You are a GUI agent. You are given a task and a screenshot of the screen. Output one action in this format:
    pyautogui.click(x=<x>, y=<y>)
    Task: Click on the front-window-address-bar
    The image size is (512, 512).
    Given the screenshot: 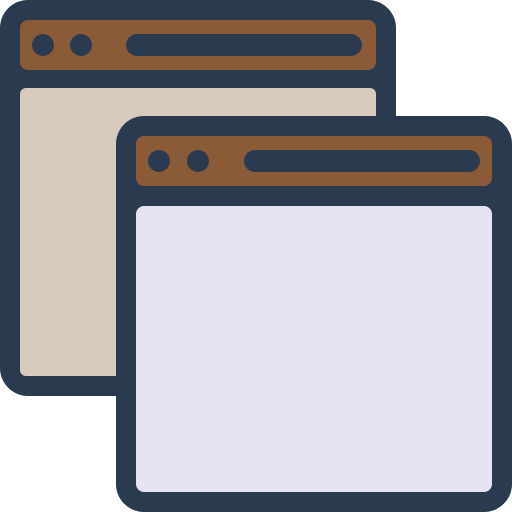 What is the action you would take?
    pyautogui.click(x=362, y=161)
    